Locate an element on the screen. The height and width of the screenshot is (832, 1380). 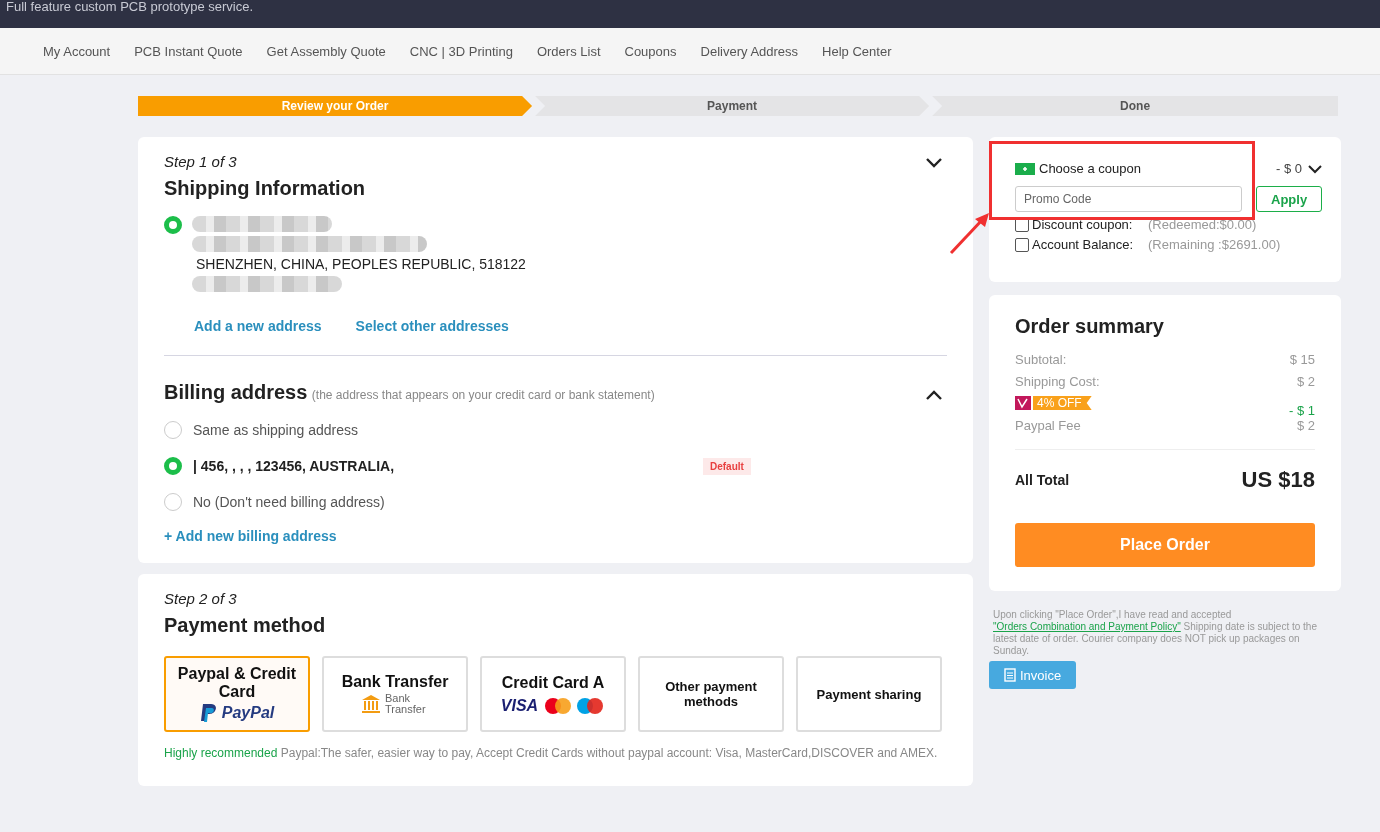
policy-text: Upon clicking "Place Order",I have read and accepted "Orders Combination and Payment Policy" Shipping date is subject to the latest date of order. Courier company does NOT pick up packages on Sunday. is located at coordinates (1155, 633).